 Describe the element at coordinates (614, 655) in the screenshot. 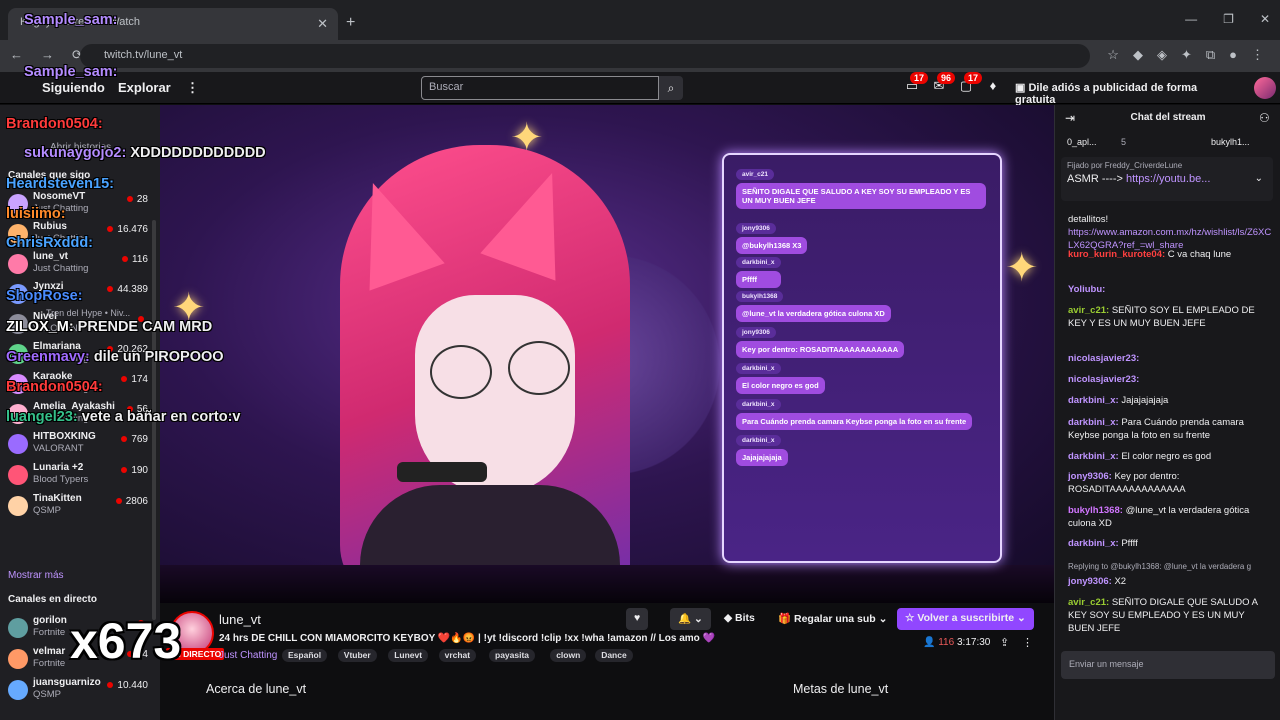

I see `stream-tag: Dance` at that location.